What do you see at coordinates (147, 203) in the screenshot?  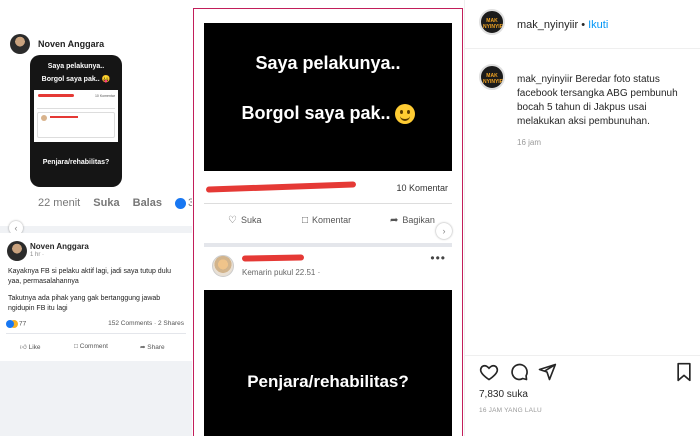 I see `reply-link: Balas` at bounding box center [147, 203].